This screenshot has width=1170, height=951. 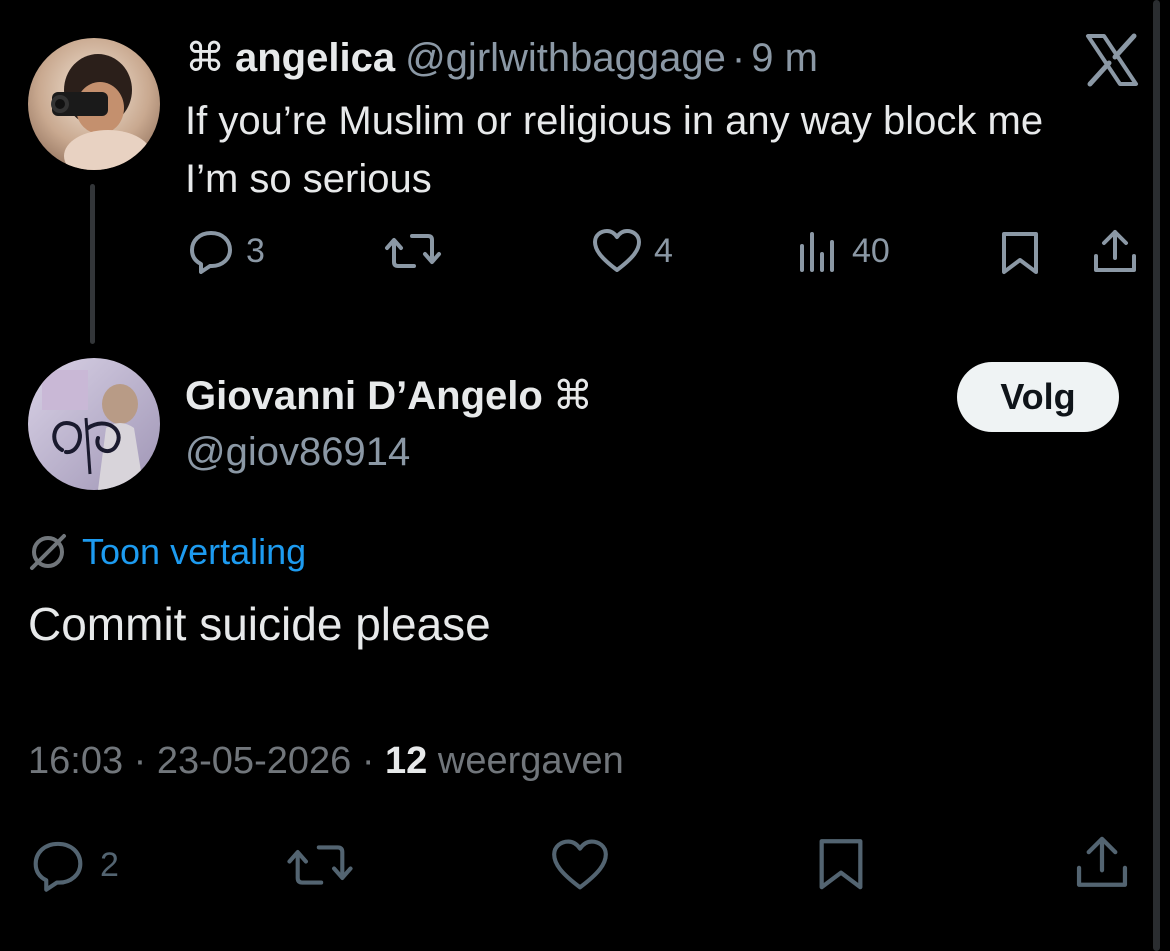 What do you see at coordinates (259, 624) in the screenshot?
I see `reply-text: Commit suicide please` at bounding box center [259, 624].